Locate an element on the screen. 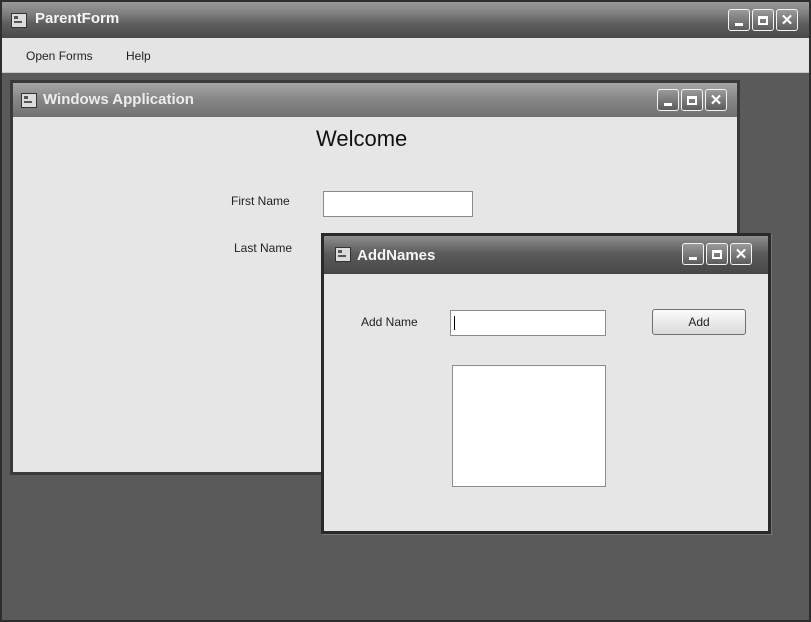 The height and width of the screenshot is (622, 811). last-name-label: Last Name is located at coordinates (263, 248).